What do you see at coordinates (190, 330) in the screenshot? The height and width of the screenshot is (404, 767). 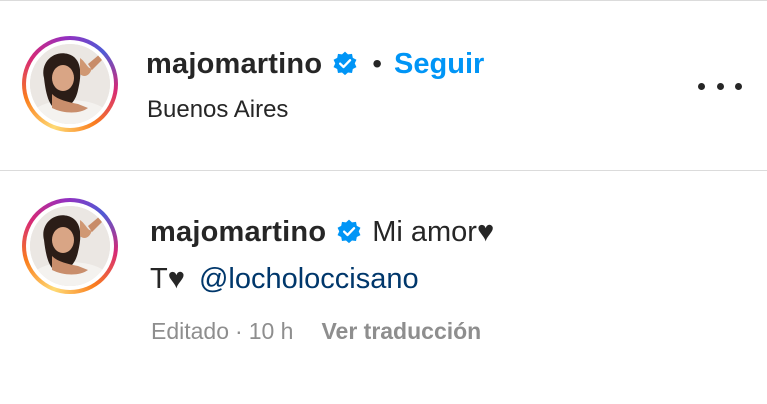 I see `edited-label: Editado` at bounding box center [190, 330].